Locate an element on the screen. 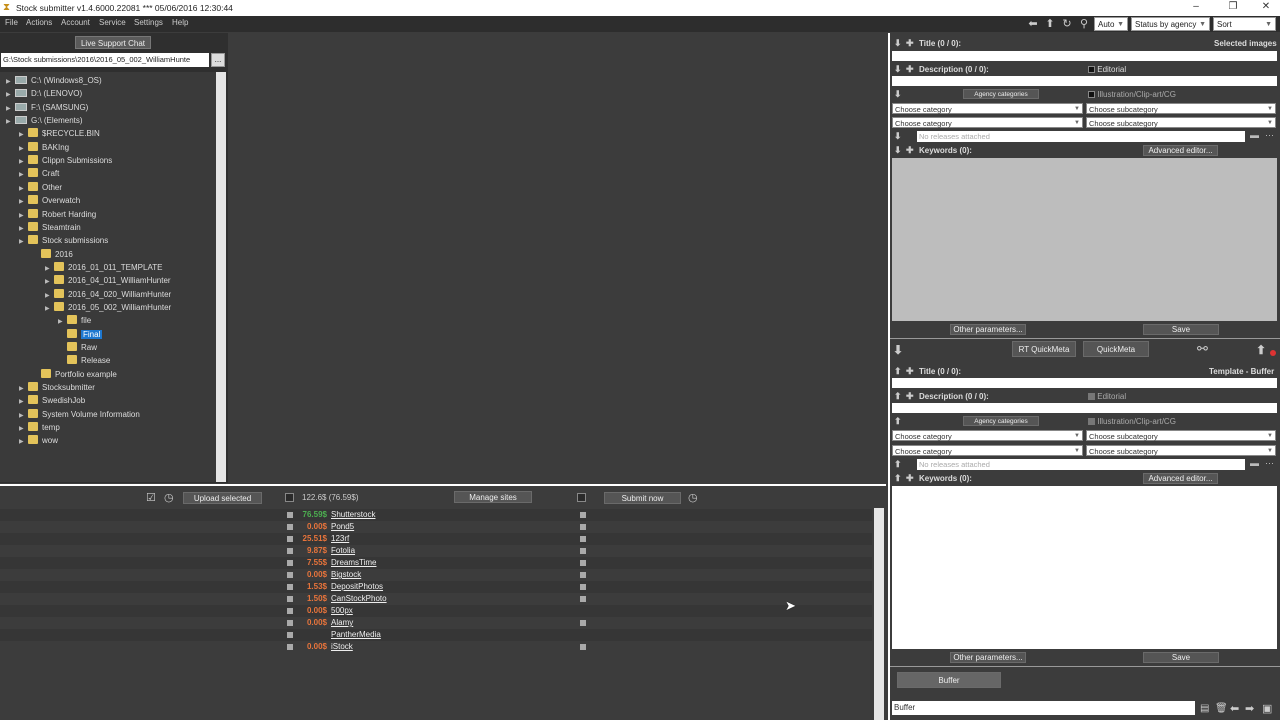 The width and height of the screenshot is (1280, 720). checklist-icon: ☑ is located at coordinates (151, 497).